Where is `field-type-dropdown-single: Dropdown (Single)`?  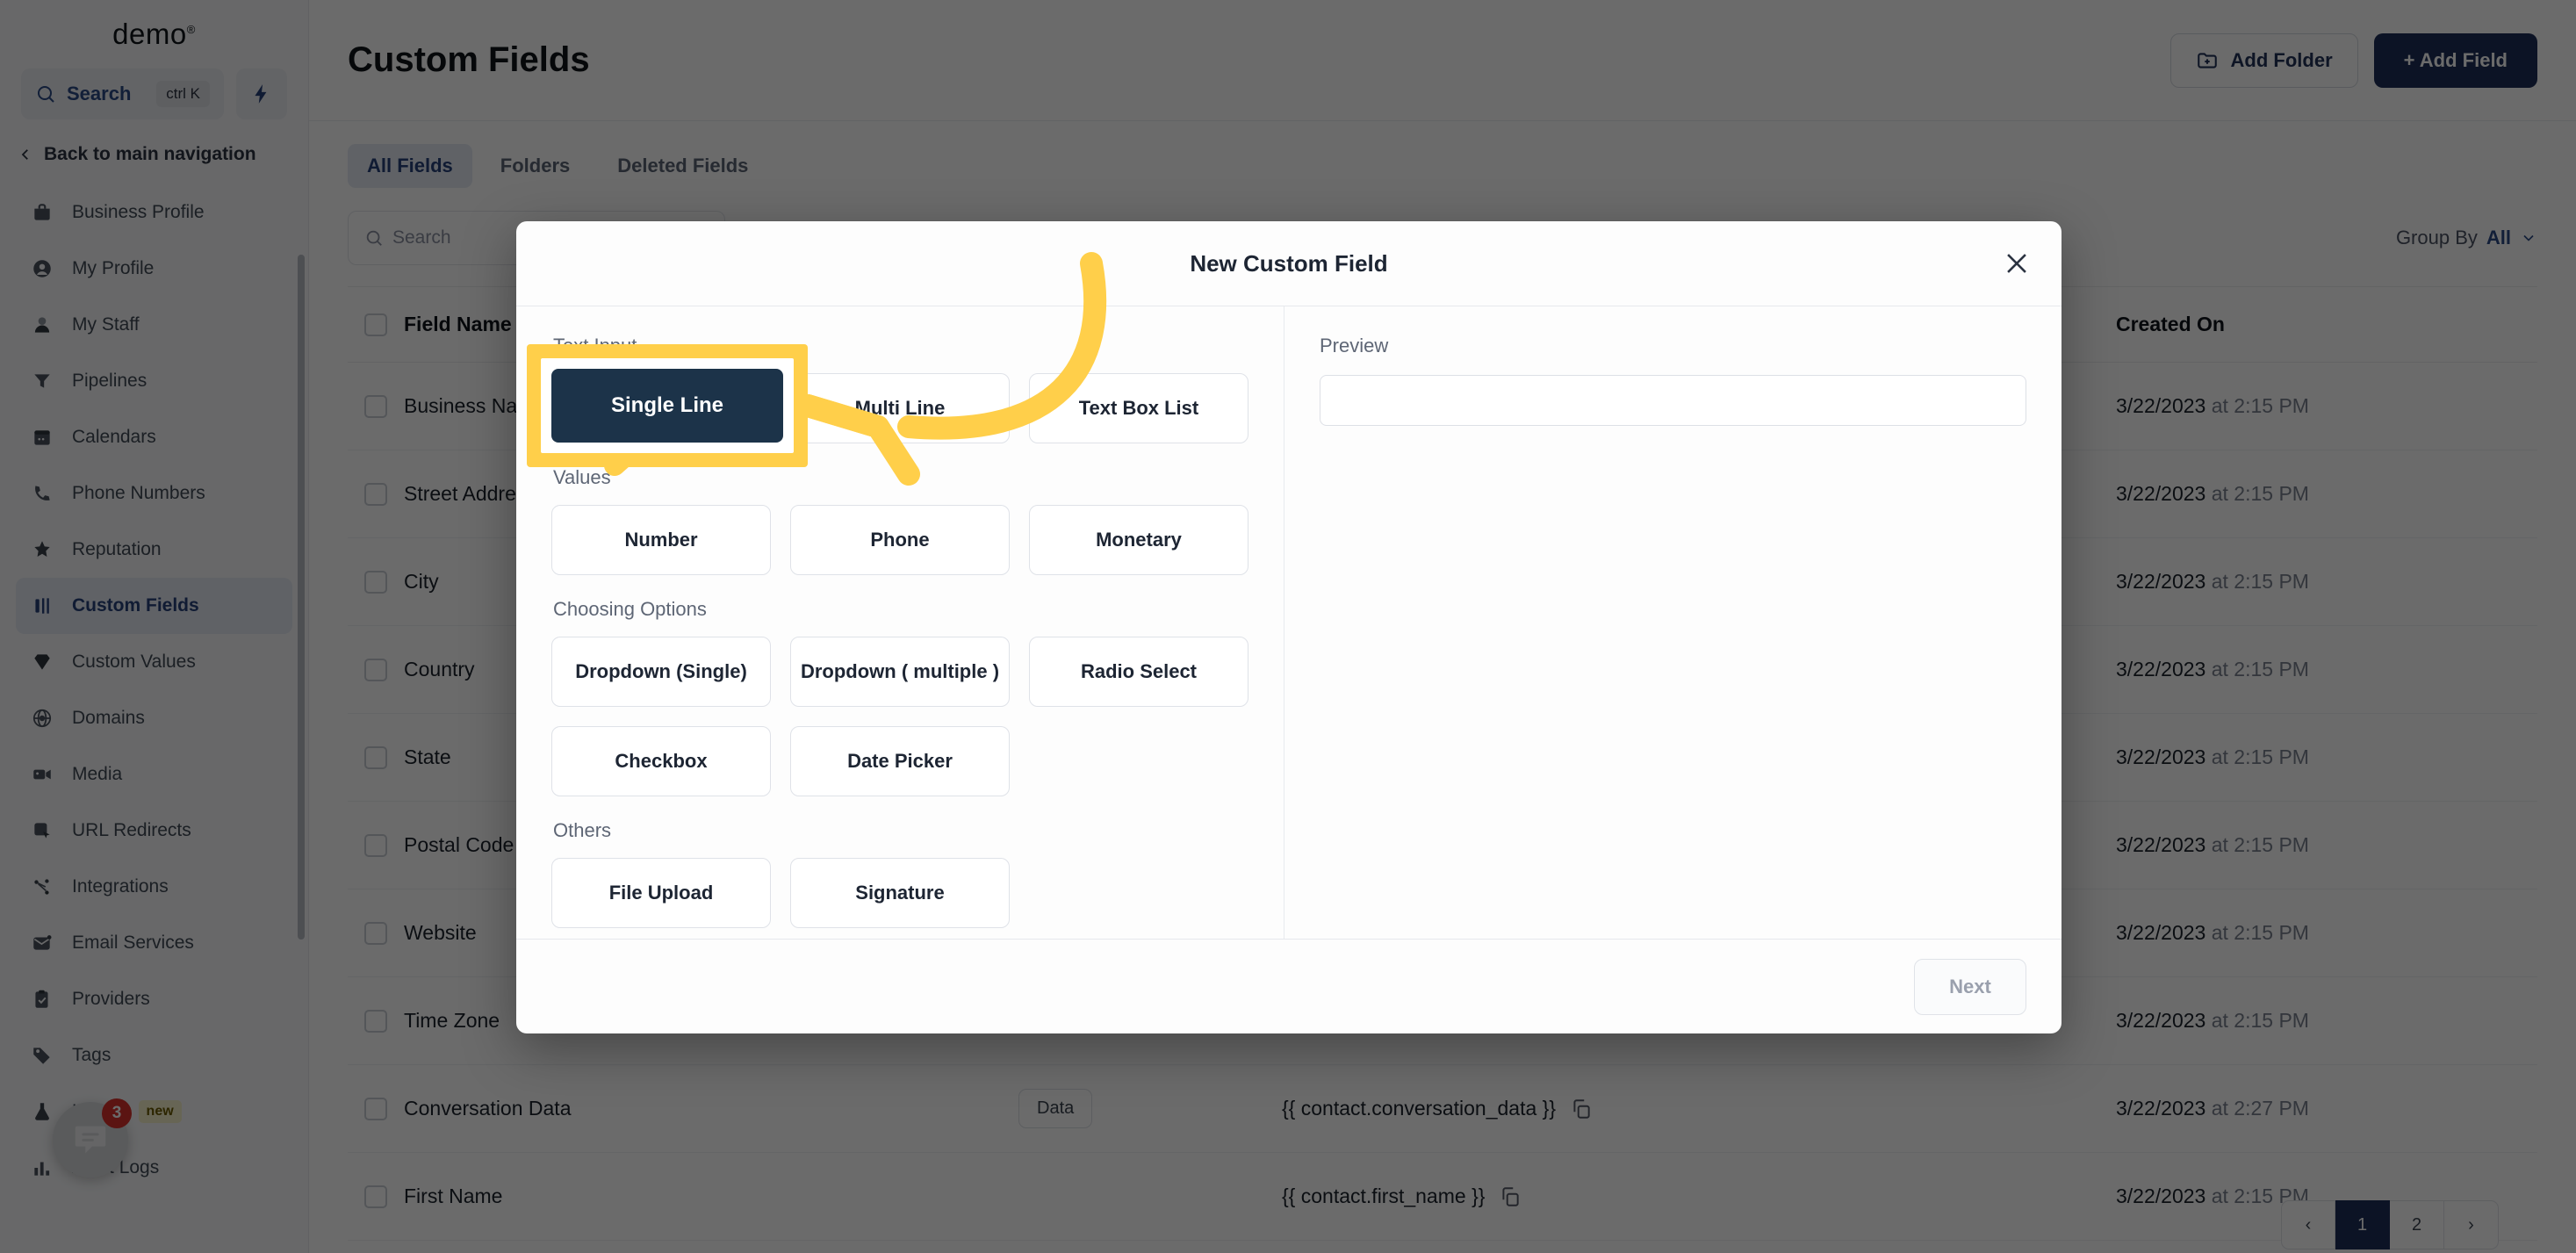 field-type-dropdown-single: Dropdown (Single) is located at coordinates (661, 672).